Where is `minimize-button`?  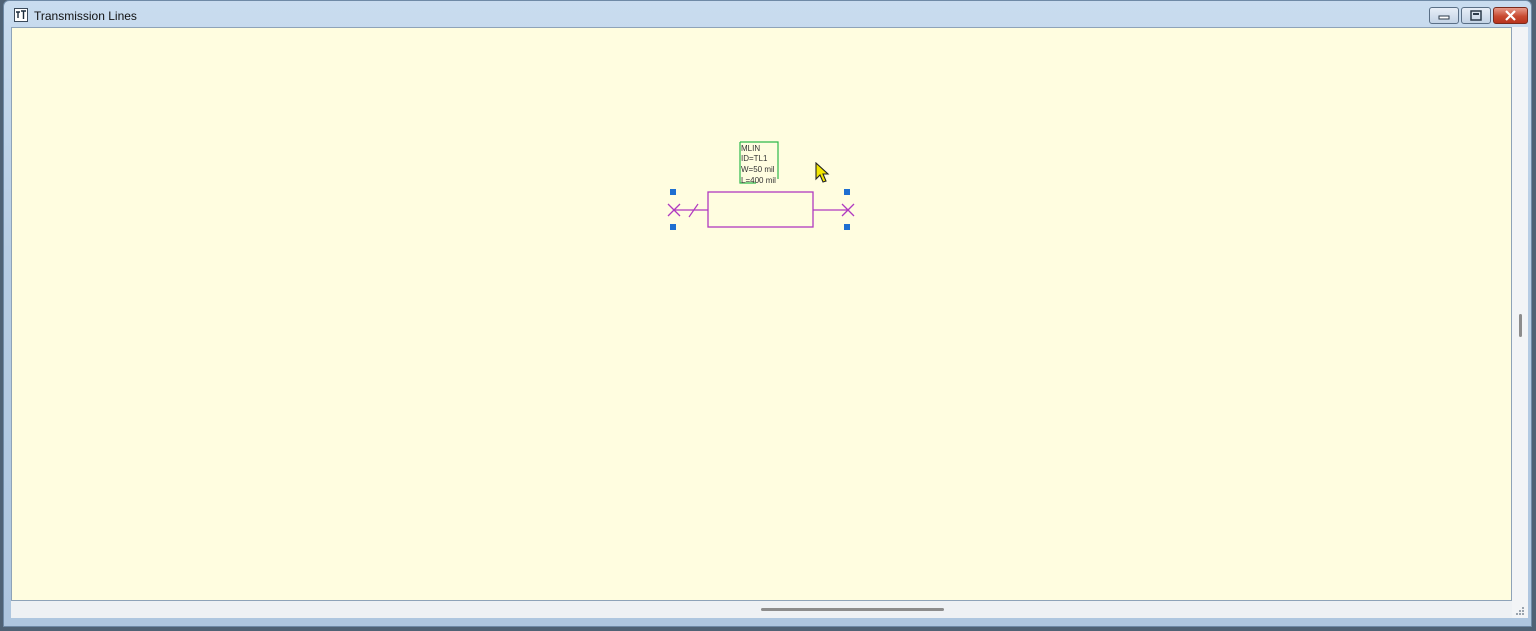 minimize-button is located at coordinates (1444, 15).